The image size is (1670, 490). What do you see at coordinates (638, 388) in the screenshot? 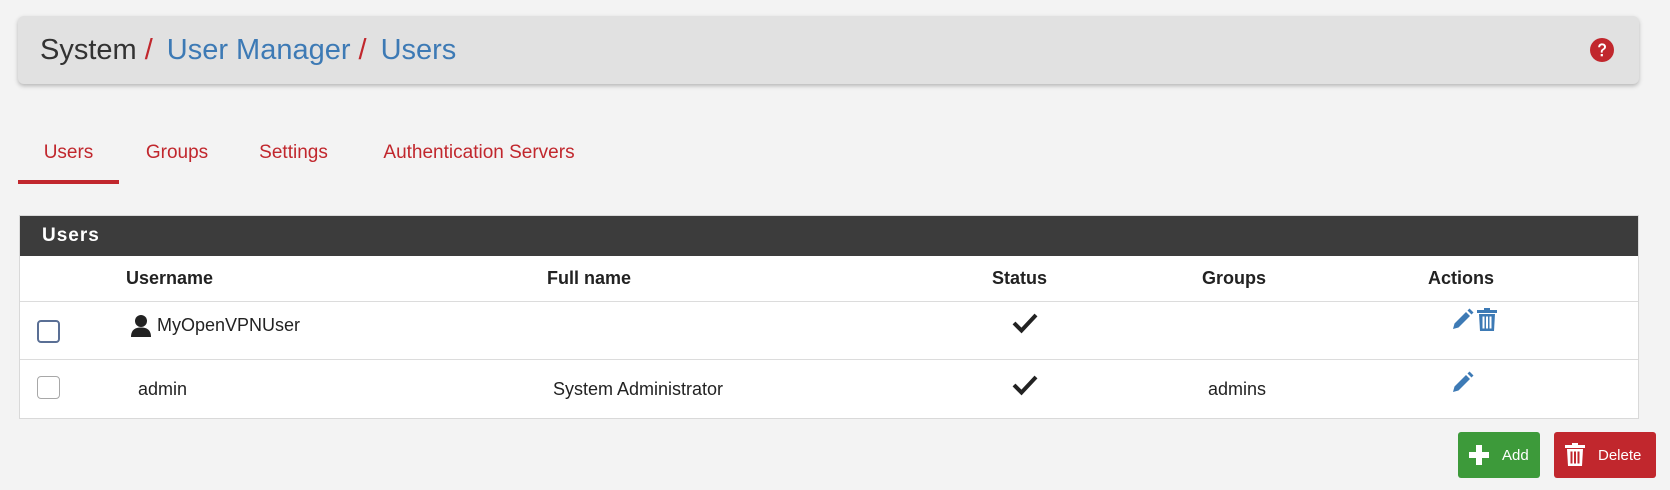
I see `fullname-cell: System Administrator` at bounding box center [638, 388].